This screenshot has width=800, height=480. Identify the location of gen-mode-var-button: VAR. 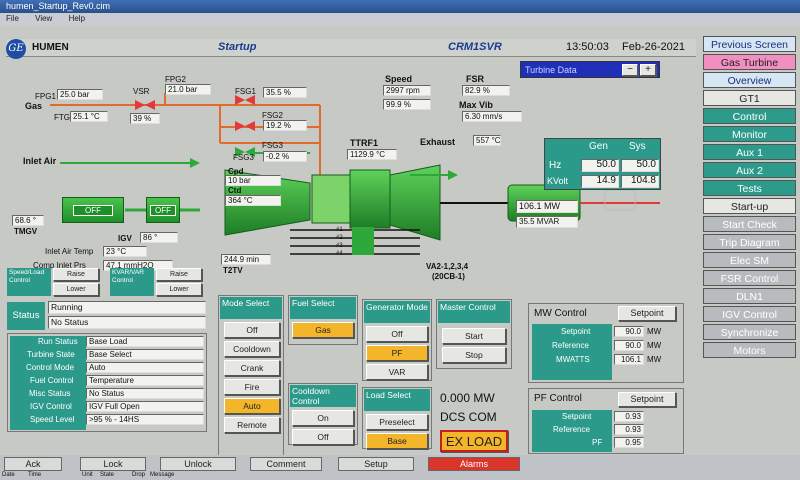
(397, 372).